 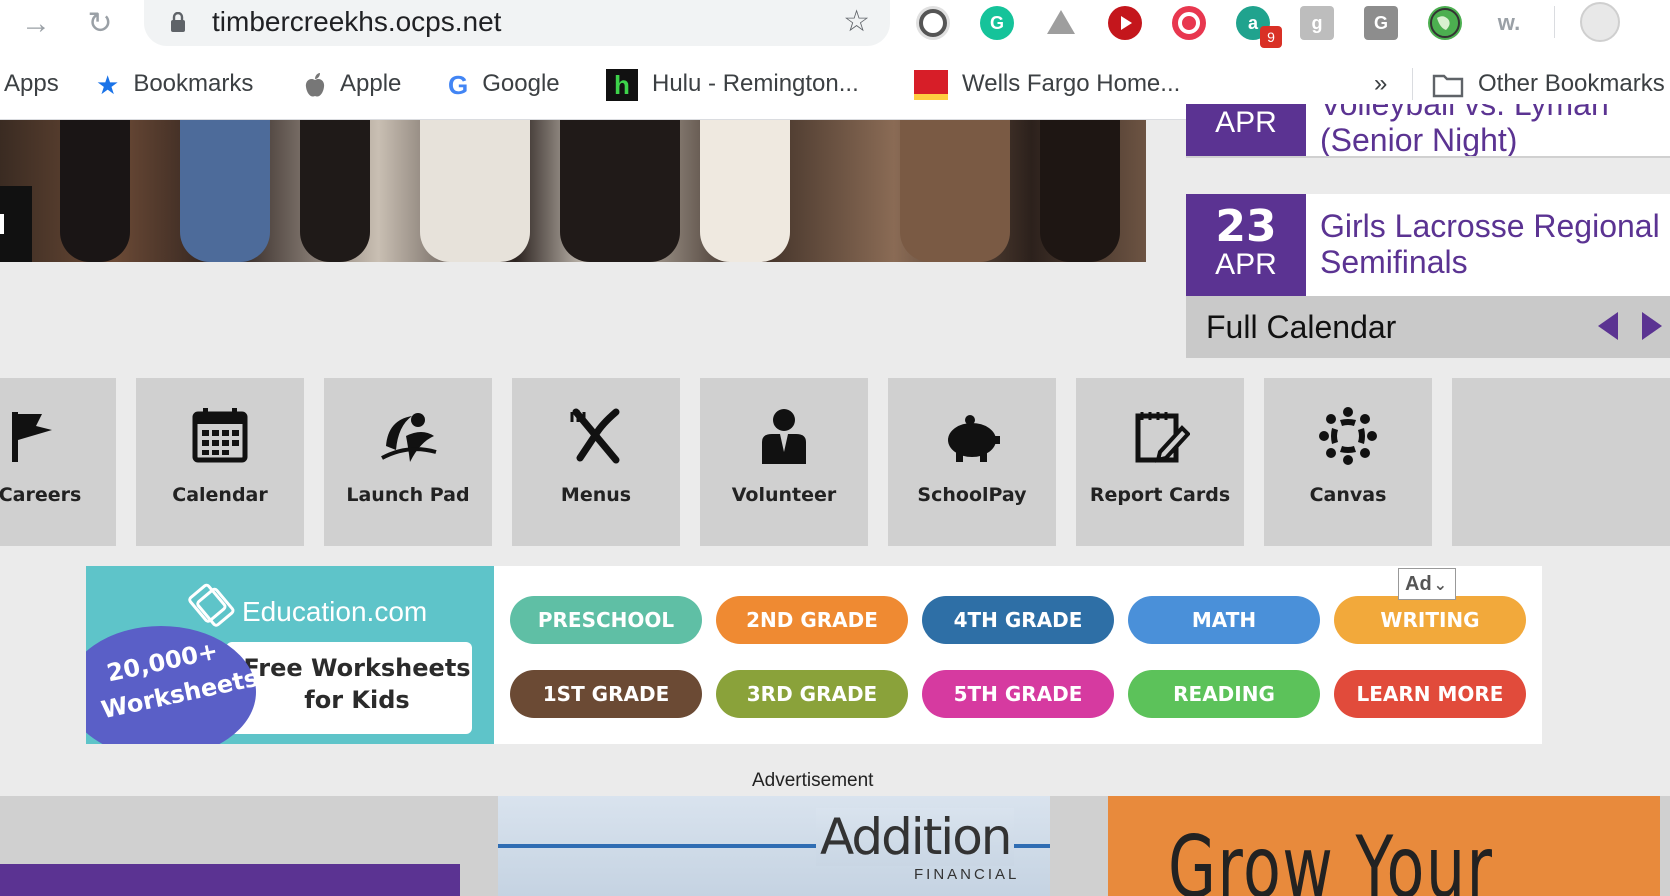 I want to click on bookmark-apps: Apps, so click(x=31, y=84).